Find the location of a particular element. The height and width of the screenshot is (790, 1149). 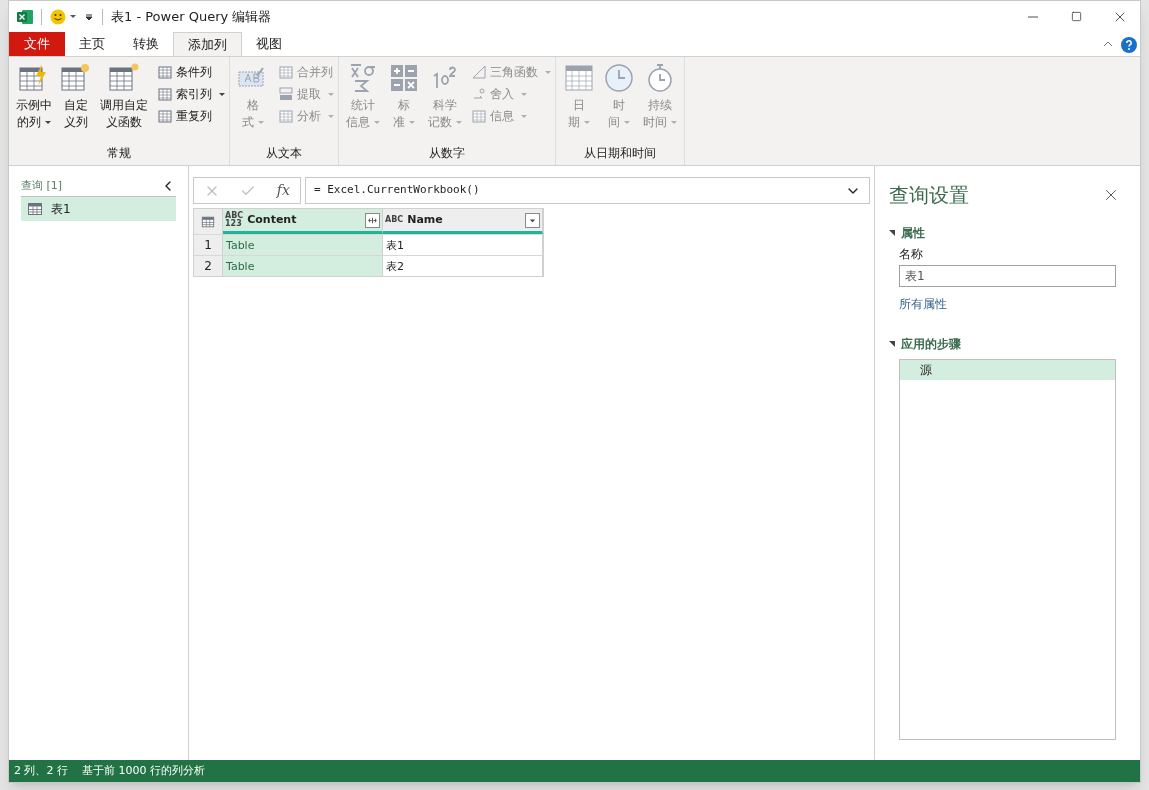

column-header: ABC Name is located at coordinates (463, 221).